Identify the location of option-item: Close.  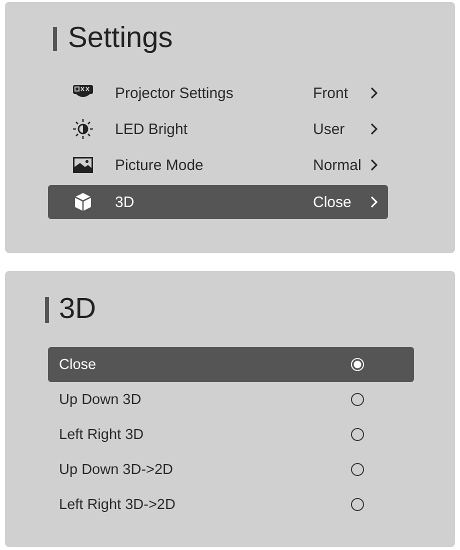
(231, 364).